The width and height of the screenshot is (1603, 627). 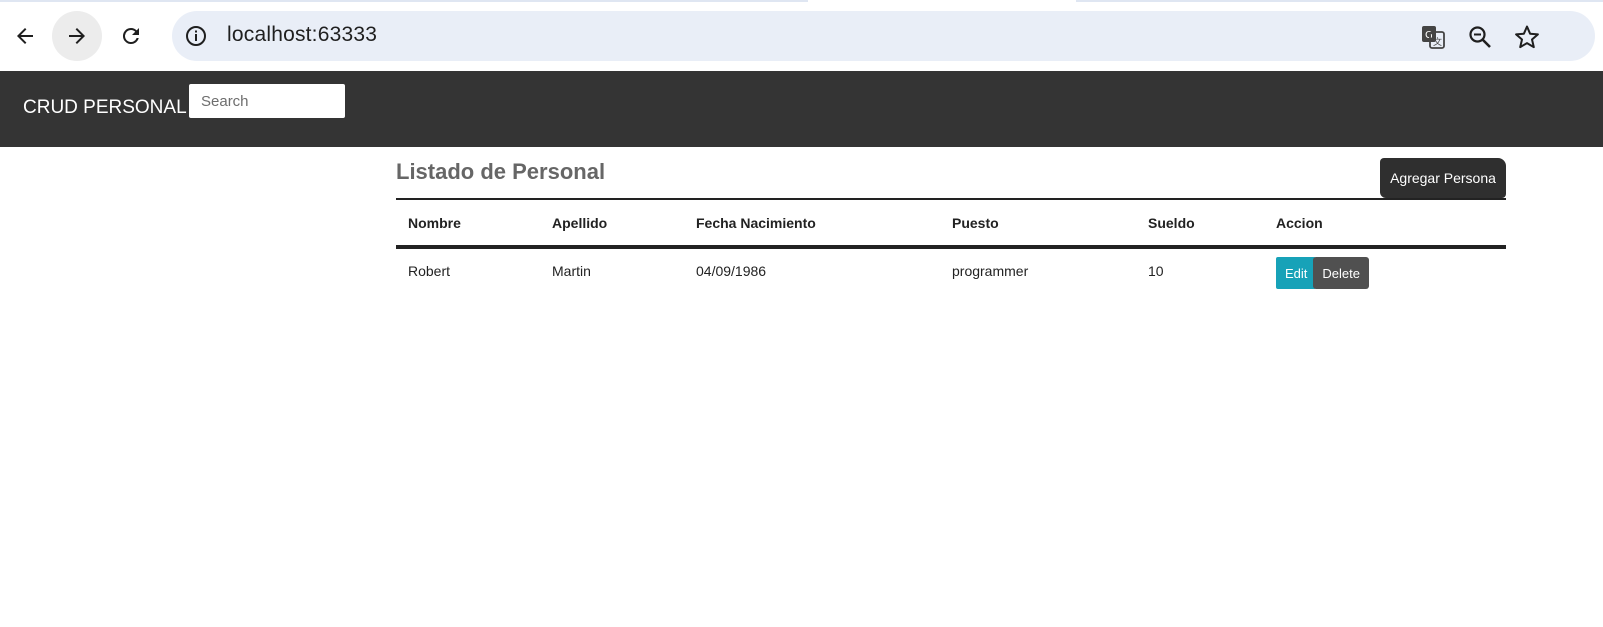 I want to click on back-button, so click(x=25, y=36).